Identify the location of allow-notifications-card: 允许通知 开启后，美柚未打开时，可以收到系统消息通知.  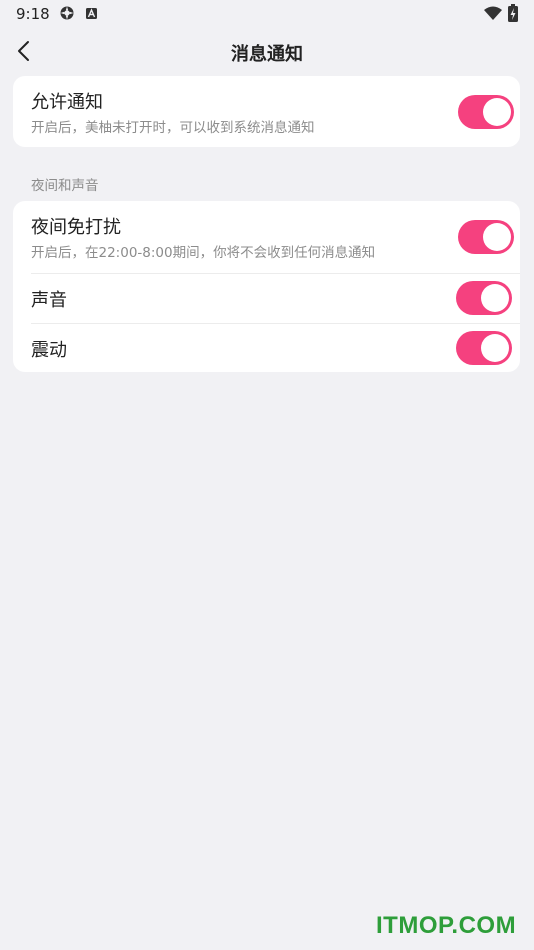
(266, 111).